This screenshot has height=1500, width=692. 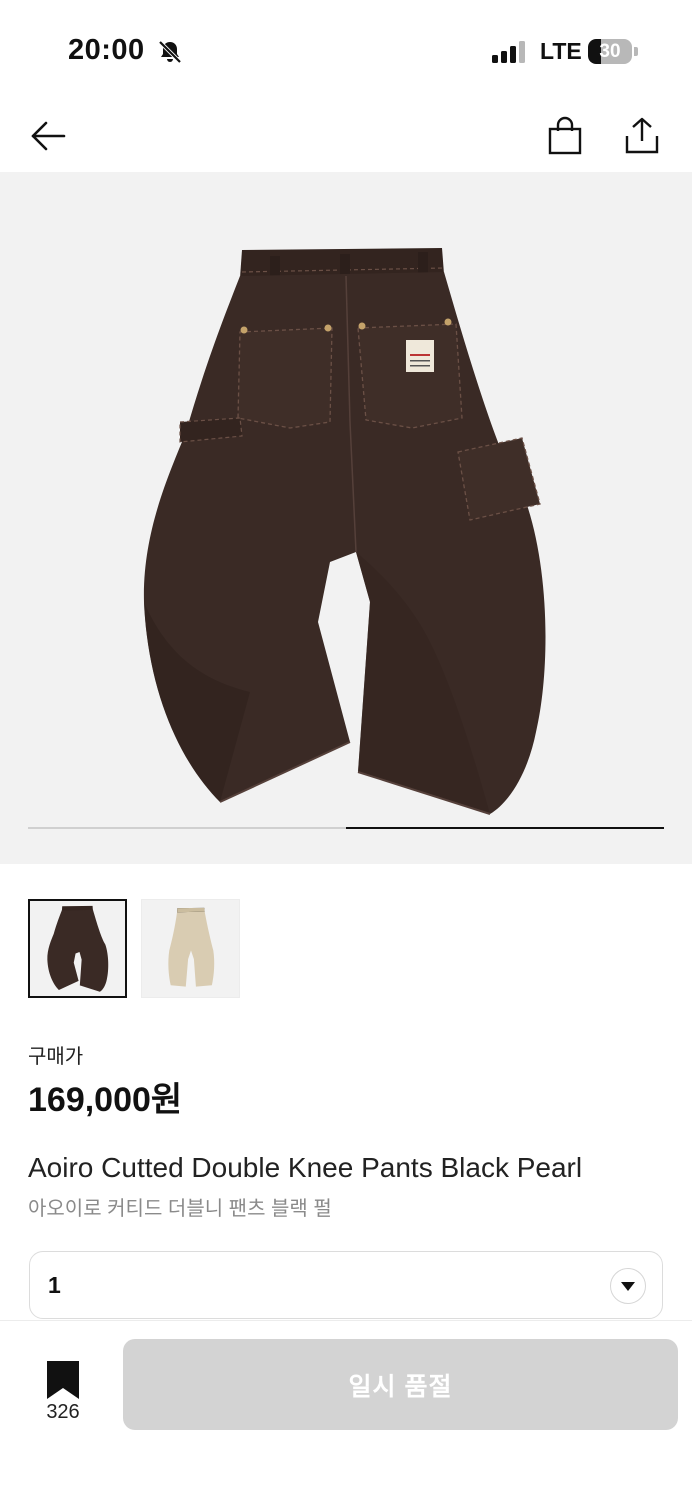 What do you see at coordinates (400, 1384) in the screenshot?
I see `sold-out-button: 일시 품절` at bounding box center [400, 1384].